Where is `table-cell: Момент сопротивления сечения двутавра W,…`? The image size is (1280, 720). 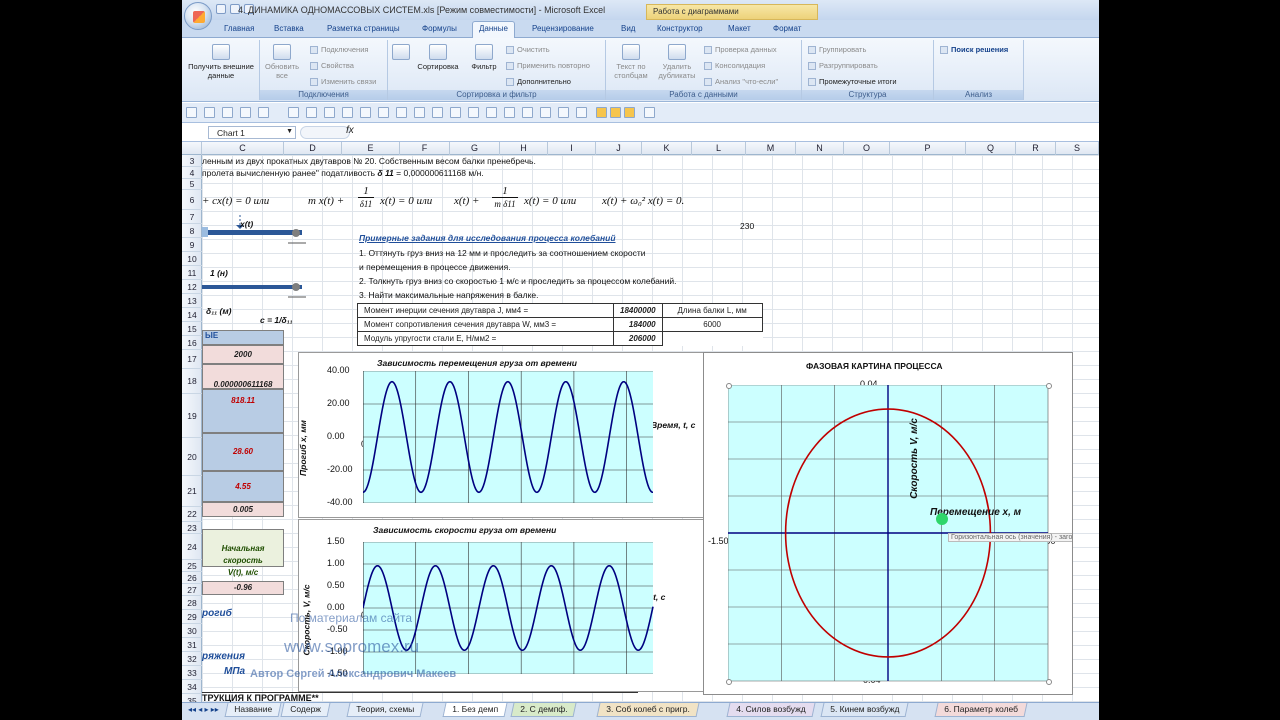
table-cell: Момент сопротивления сечения двутавра W,… is located at coordinates (485, 324).